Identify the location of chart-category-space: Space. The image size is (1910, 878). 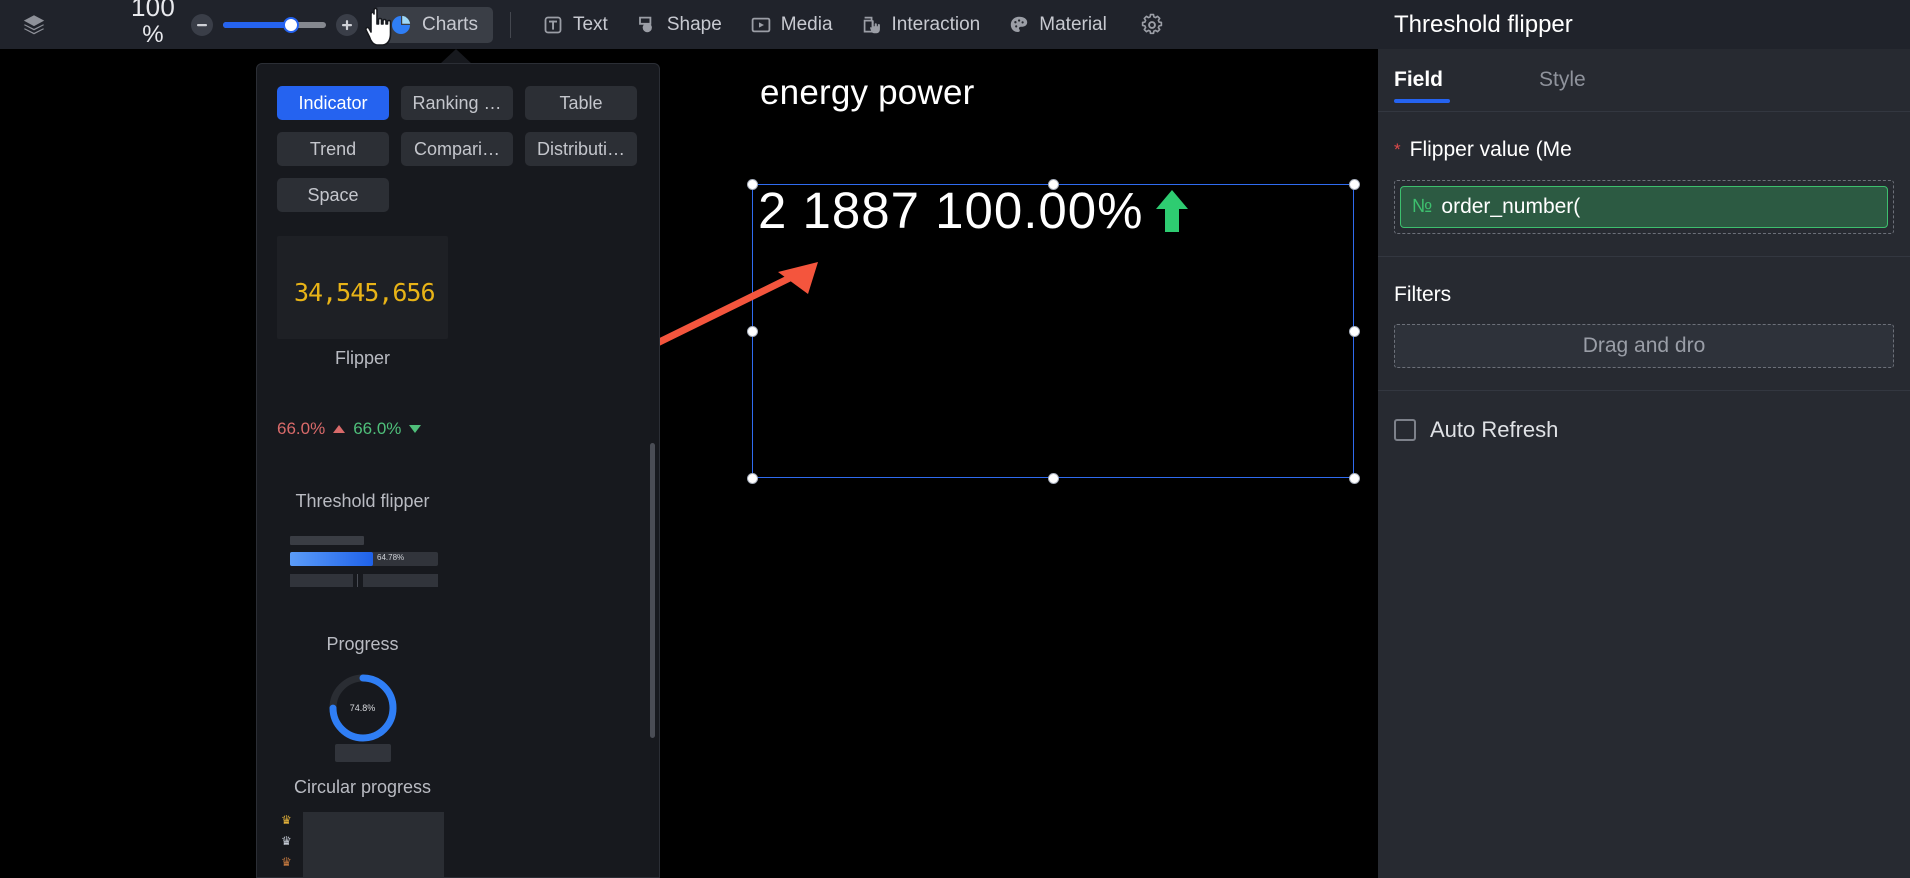
(333, 195).